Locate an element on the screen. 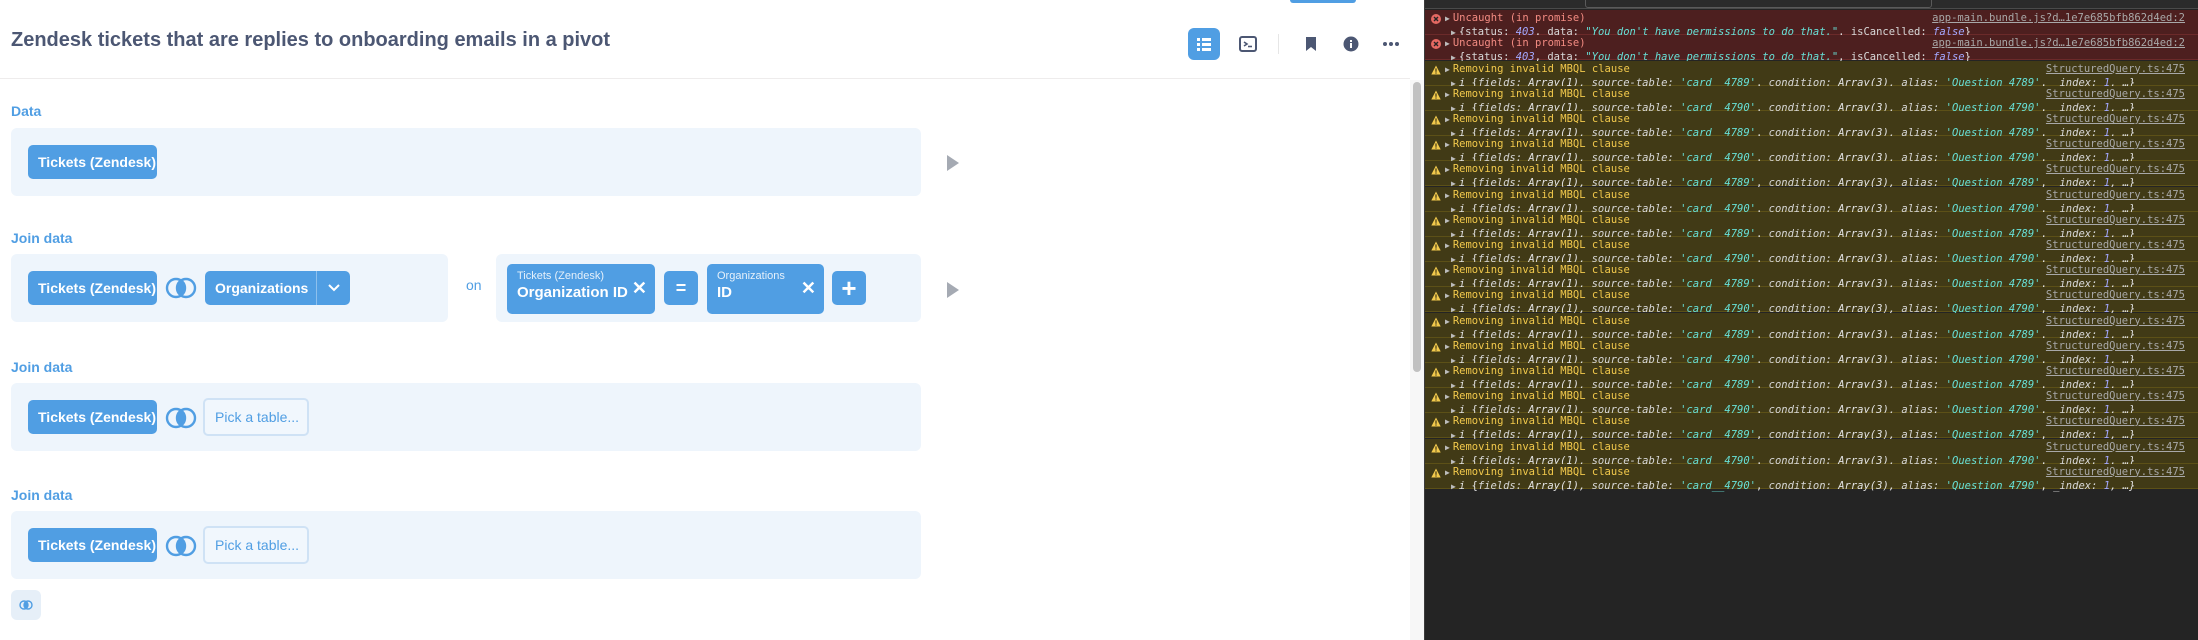 Image resolution: width=2198 pixels, height=640 pixels. join-left-column-pill: Tickets (Zendesk) Organization ID ✕ is located at coordinates (581, 289).